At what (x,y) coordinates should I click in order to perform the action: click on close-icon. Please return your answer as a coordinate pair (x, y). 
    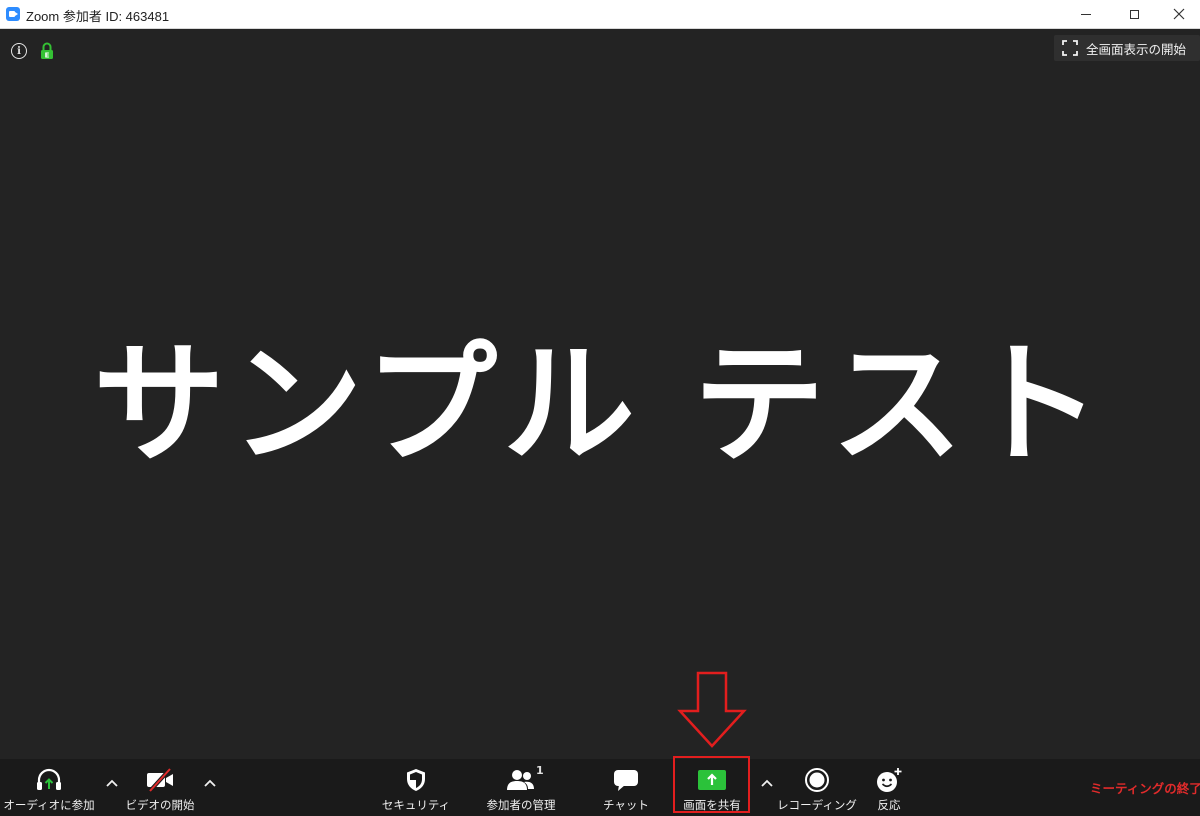
    Looking at the image, I should click on (1179, 14).